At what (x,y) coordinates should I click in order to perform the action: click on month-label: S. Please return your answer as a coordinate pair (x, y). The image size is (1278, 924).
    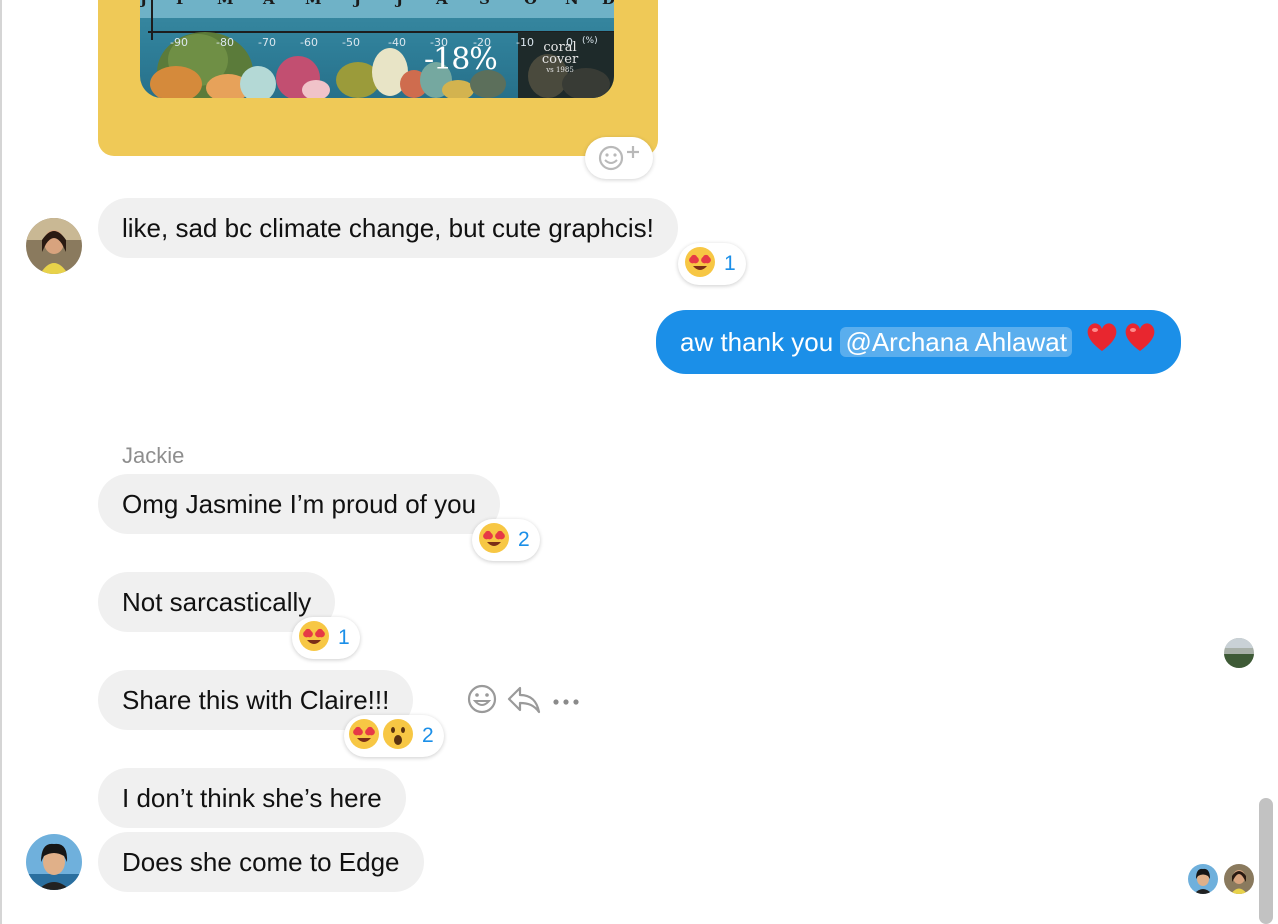
    Looking at the image, I should click on (484, 4).